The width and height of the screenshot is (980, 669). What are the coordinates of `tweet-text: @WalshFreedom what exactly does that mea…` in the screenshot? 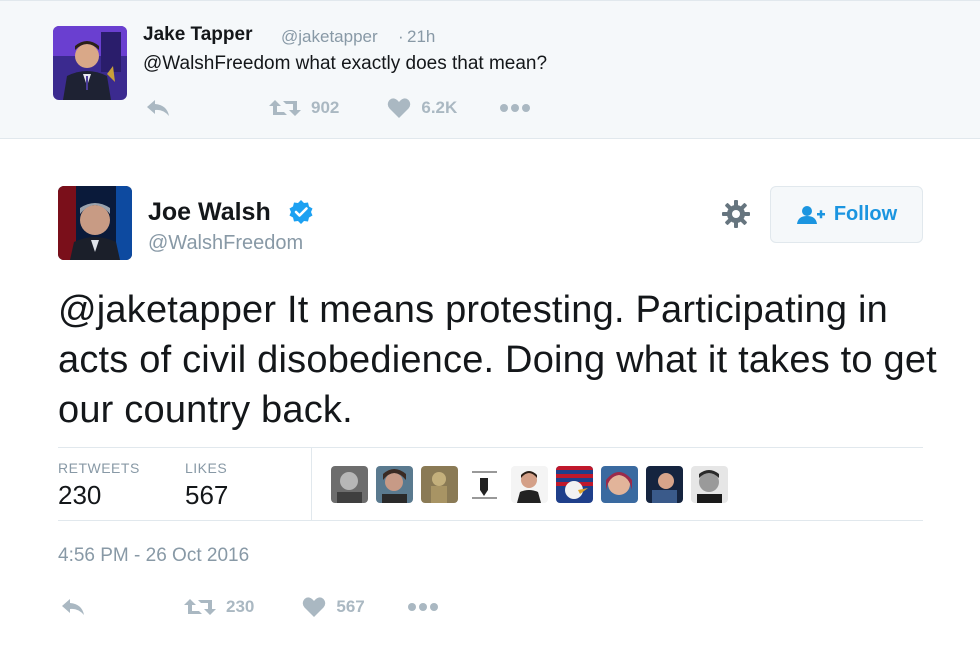 It's located at (345, 63).